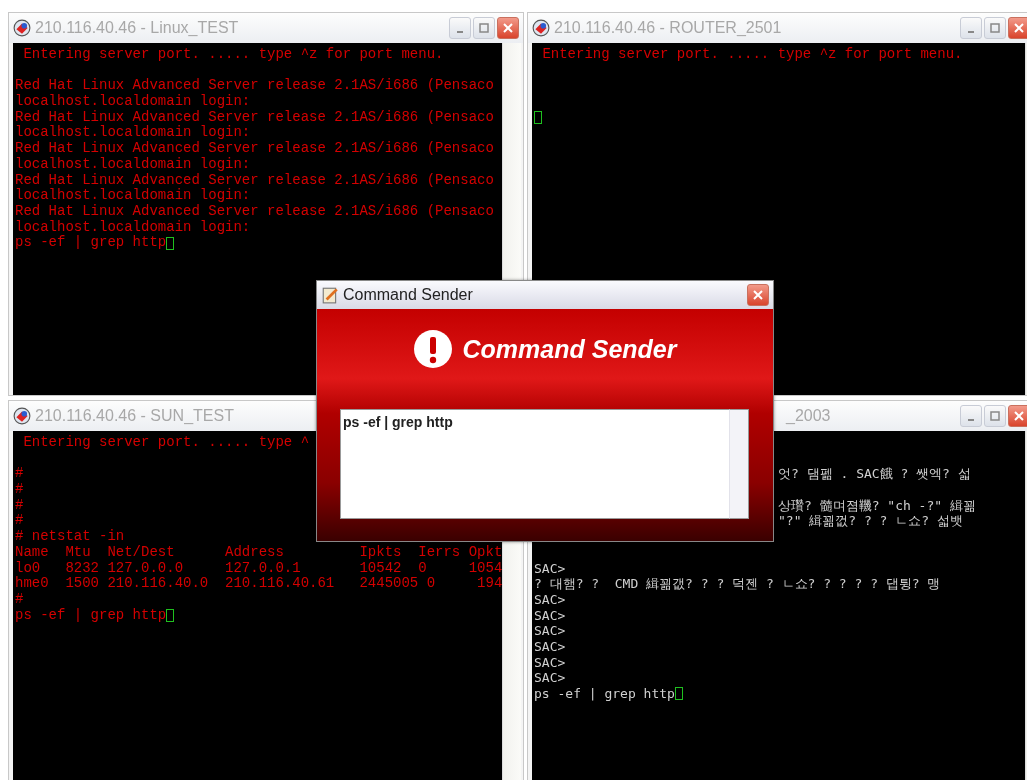 This screenshot has width=1027, height=780. Describe the element at coordinates (166, 443) in the screenshot. I see `terminal-line: Entering server port. ..... type ^` at that location.